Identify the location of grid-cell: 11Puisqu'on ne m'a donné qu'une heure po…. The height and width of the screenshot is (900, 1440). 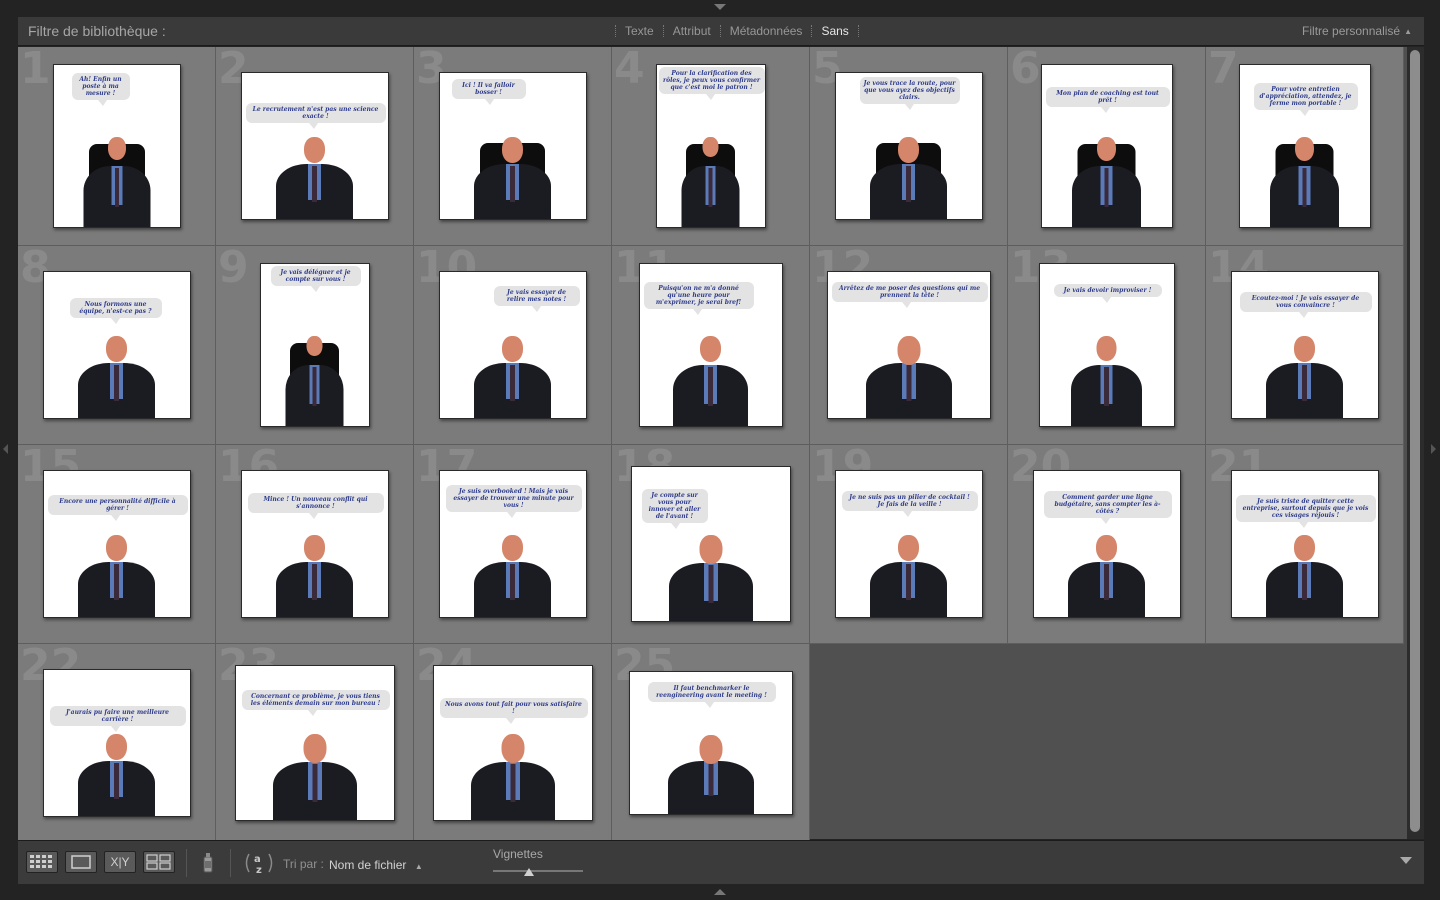
(711, 345).